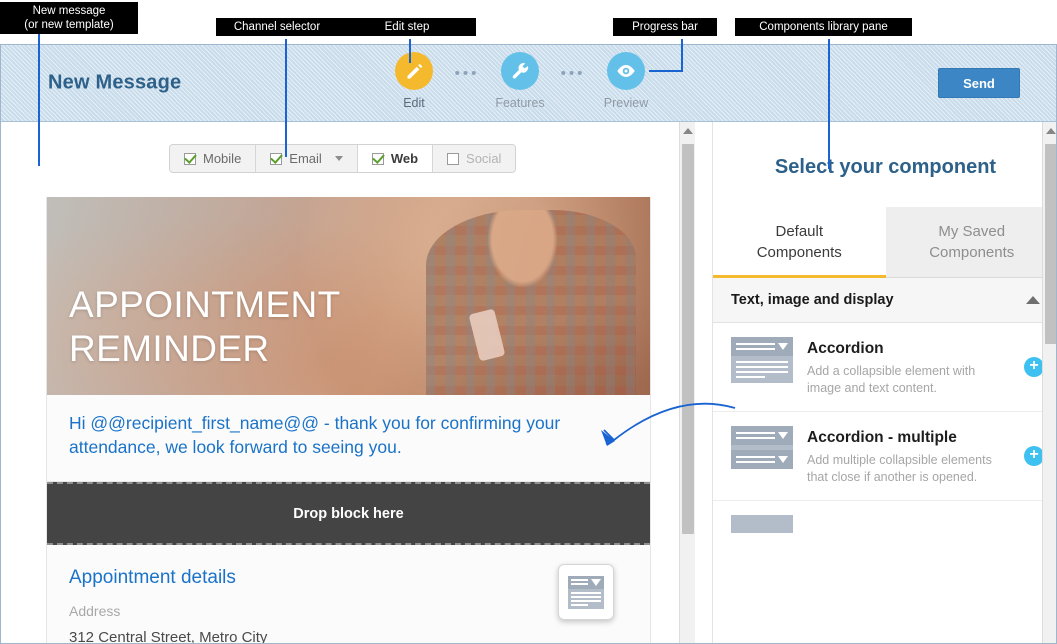 This screenshot has width=1057, height=644. I want to click on channel-tab-email: Email, so click(307, 158).